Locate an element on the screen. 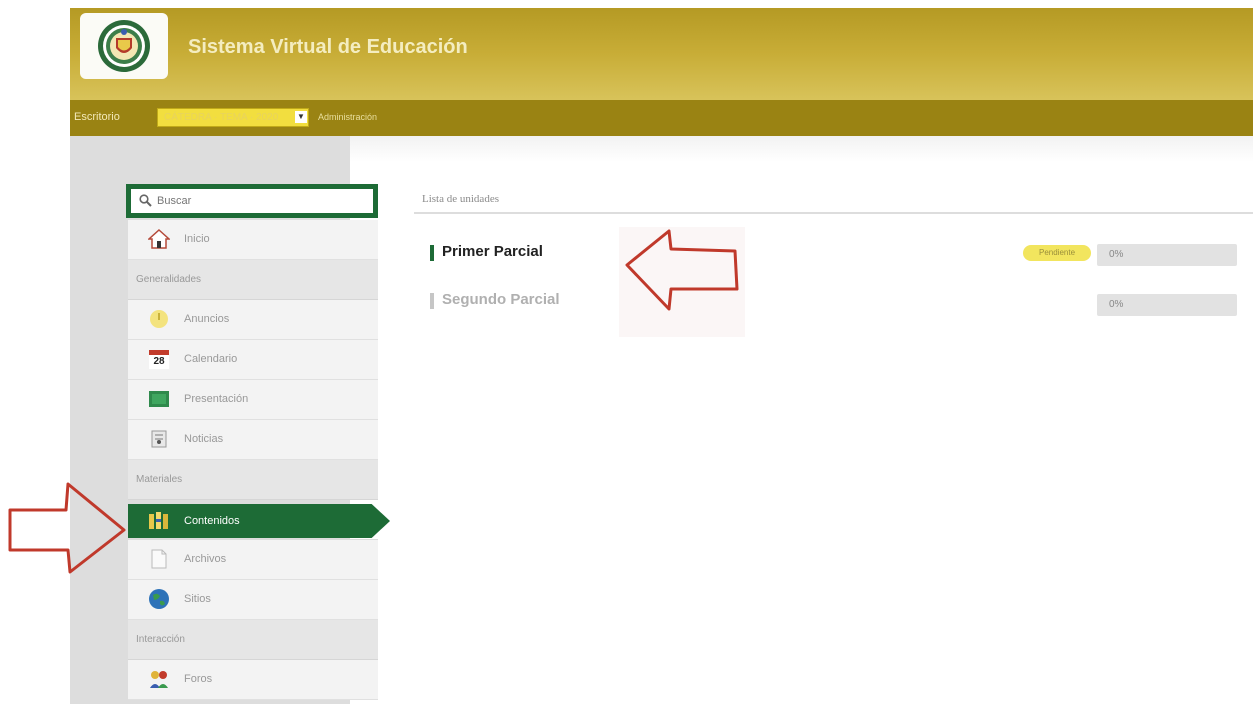 This screenshot has height=704, width=1253. nav-escritorio-link: Escritorio is located at coordinates (97, 117).